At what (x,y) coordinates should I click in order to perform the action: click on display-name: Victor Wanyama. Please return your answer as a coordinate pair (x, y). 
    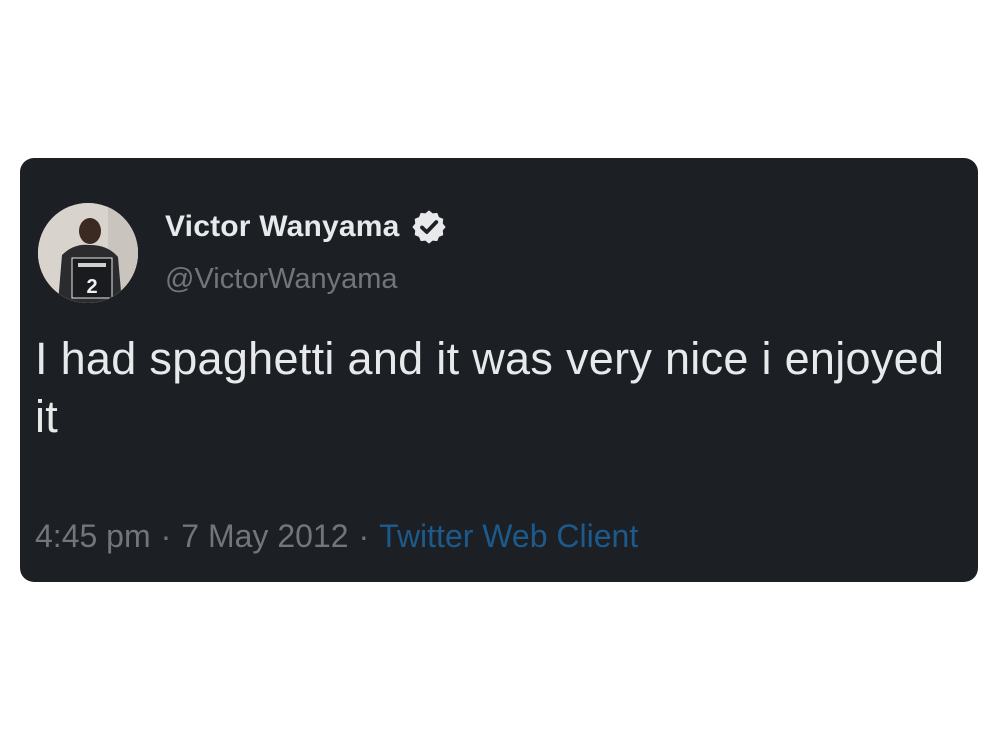
    Looking at the image, I should click on (282, 227).